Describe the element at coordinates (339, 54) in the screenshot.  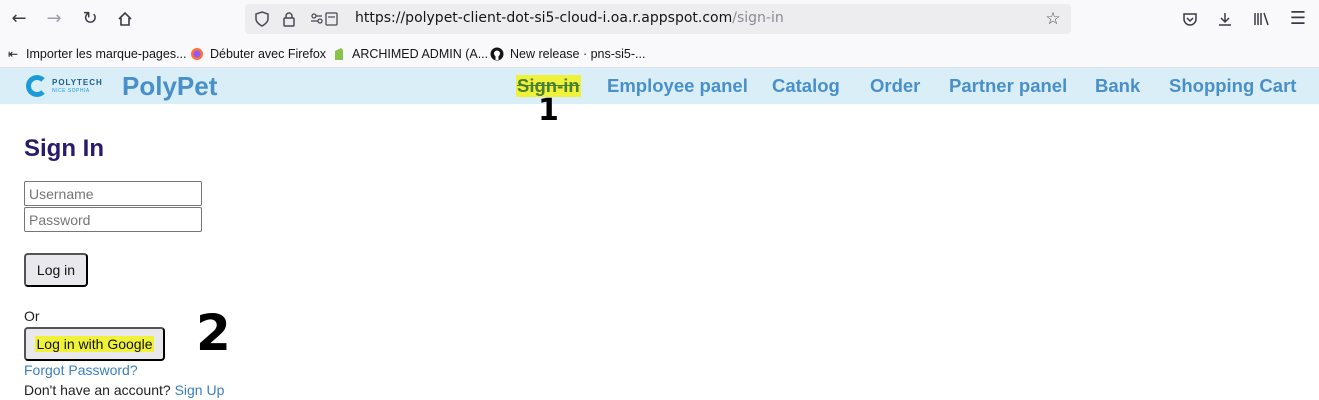
I see `archimed-icon` at that location.